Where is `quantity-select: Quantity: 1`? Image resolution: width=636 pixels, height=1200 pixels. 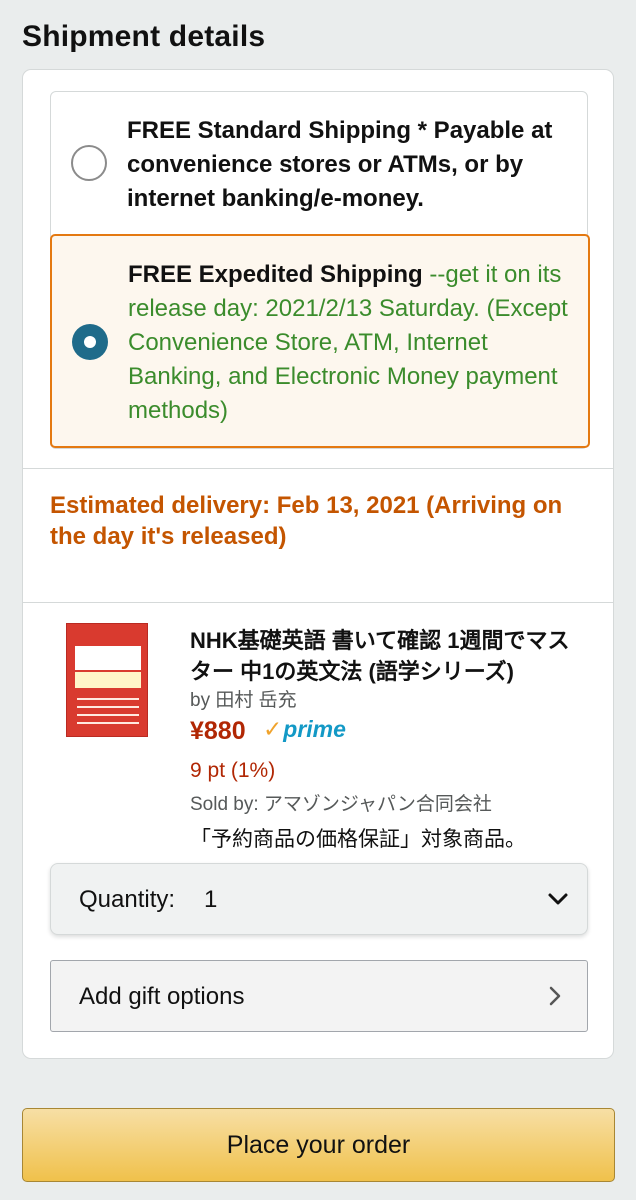
quantity-select: Quantity: 1 is located at coordinates (319, 899).